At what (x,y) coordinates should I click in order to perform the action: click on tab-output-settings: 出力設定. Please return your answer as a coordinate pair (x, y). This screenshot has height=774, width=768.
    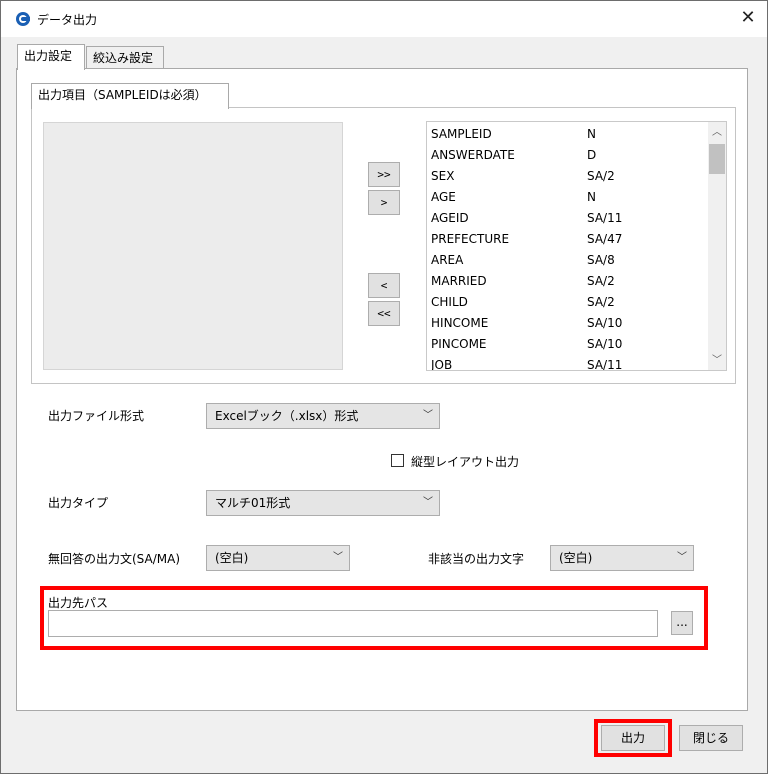
    Looking at the image, I should click on (51, 57).